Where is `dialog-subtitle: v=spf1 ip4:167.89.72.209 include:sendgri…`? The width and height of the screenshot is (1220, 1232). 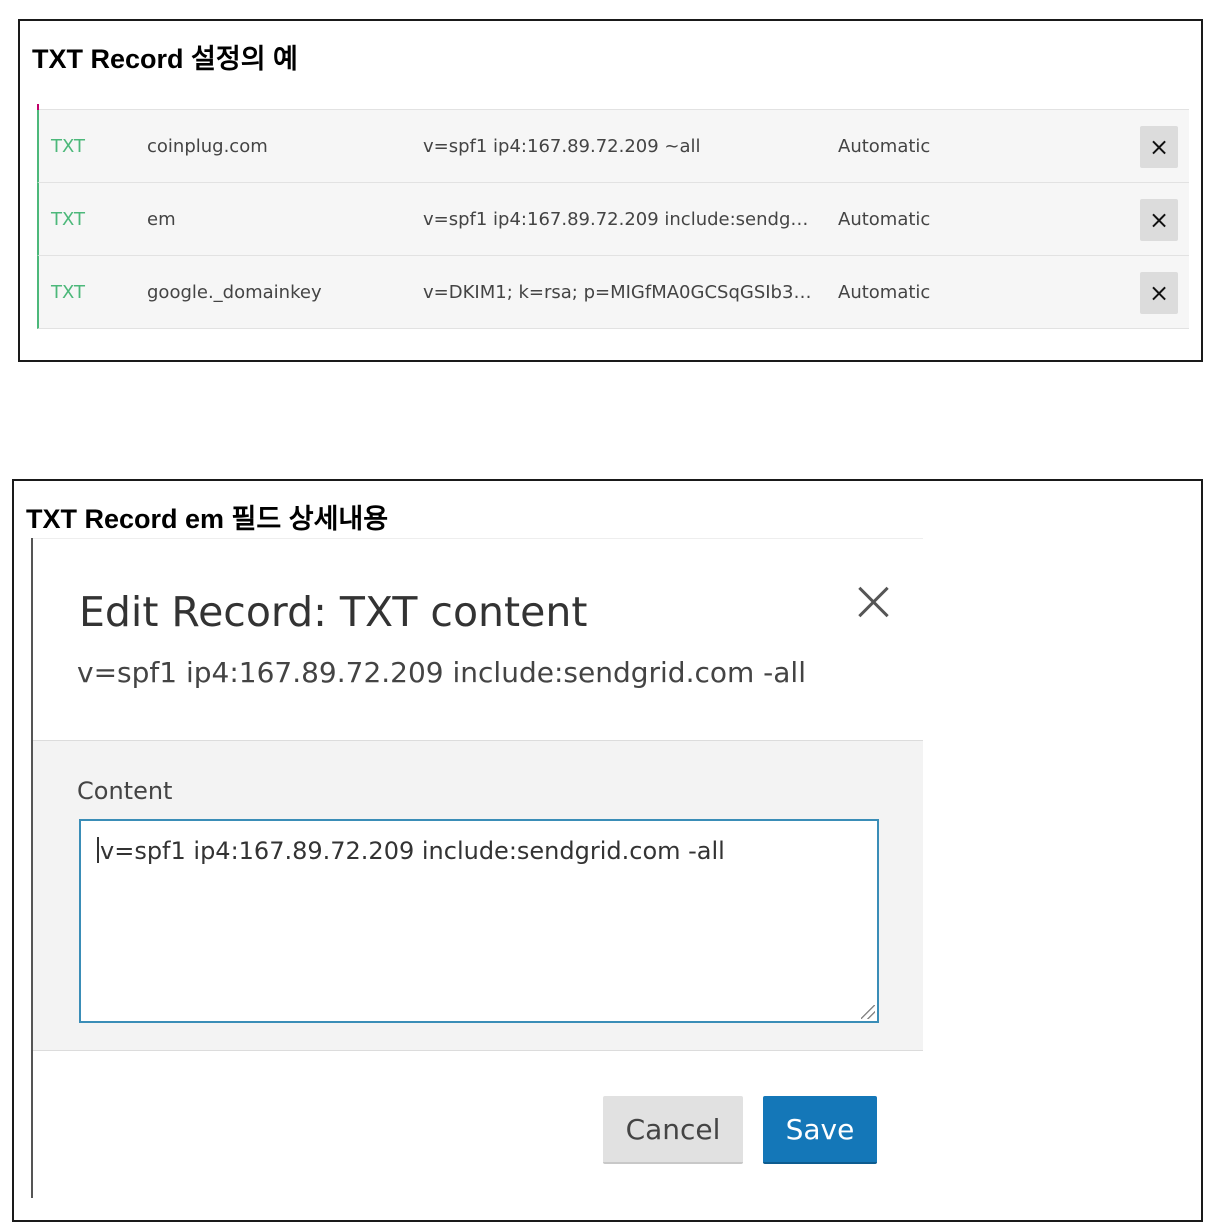 dialog-subtitle: v=spf1 ip4:167.89.72.209 include:sendgri… is located at coordinates (441, 672).